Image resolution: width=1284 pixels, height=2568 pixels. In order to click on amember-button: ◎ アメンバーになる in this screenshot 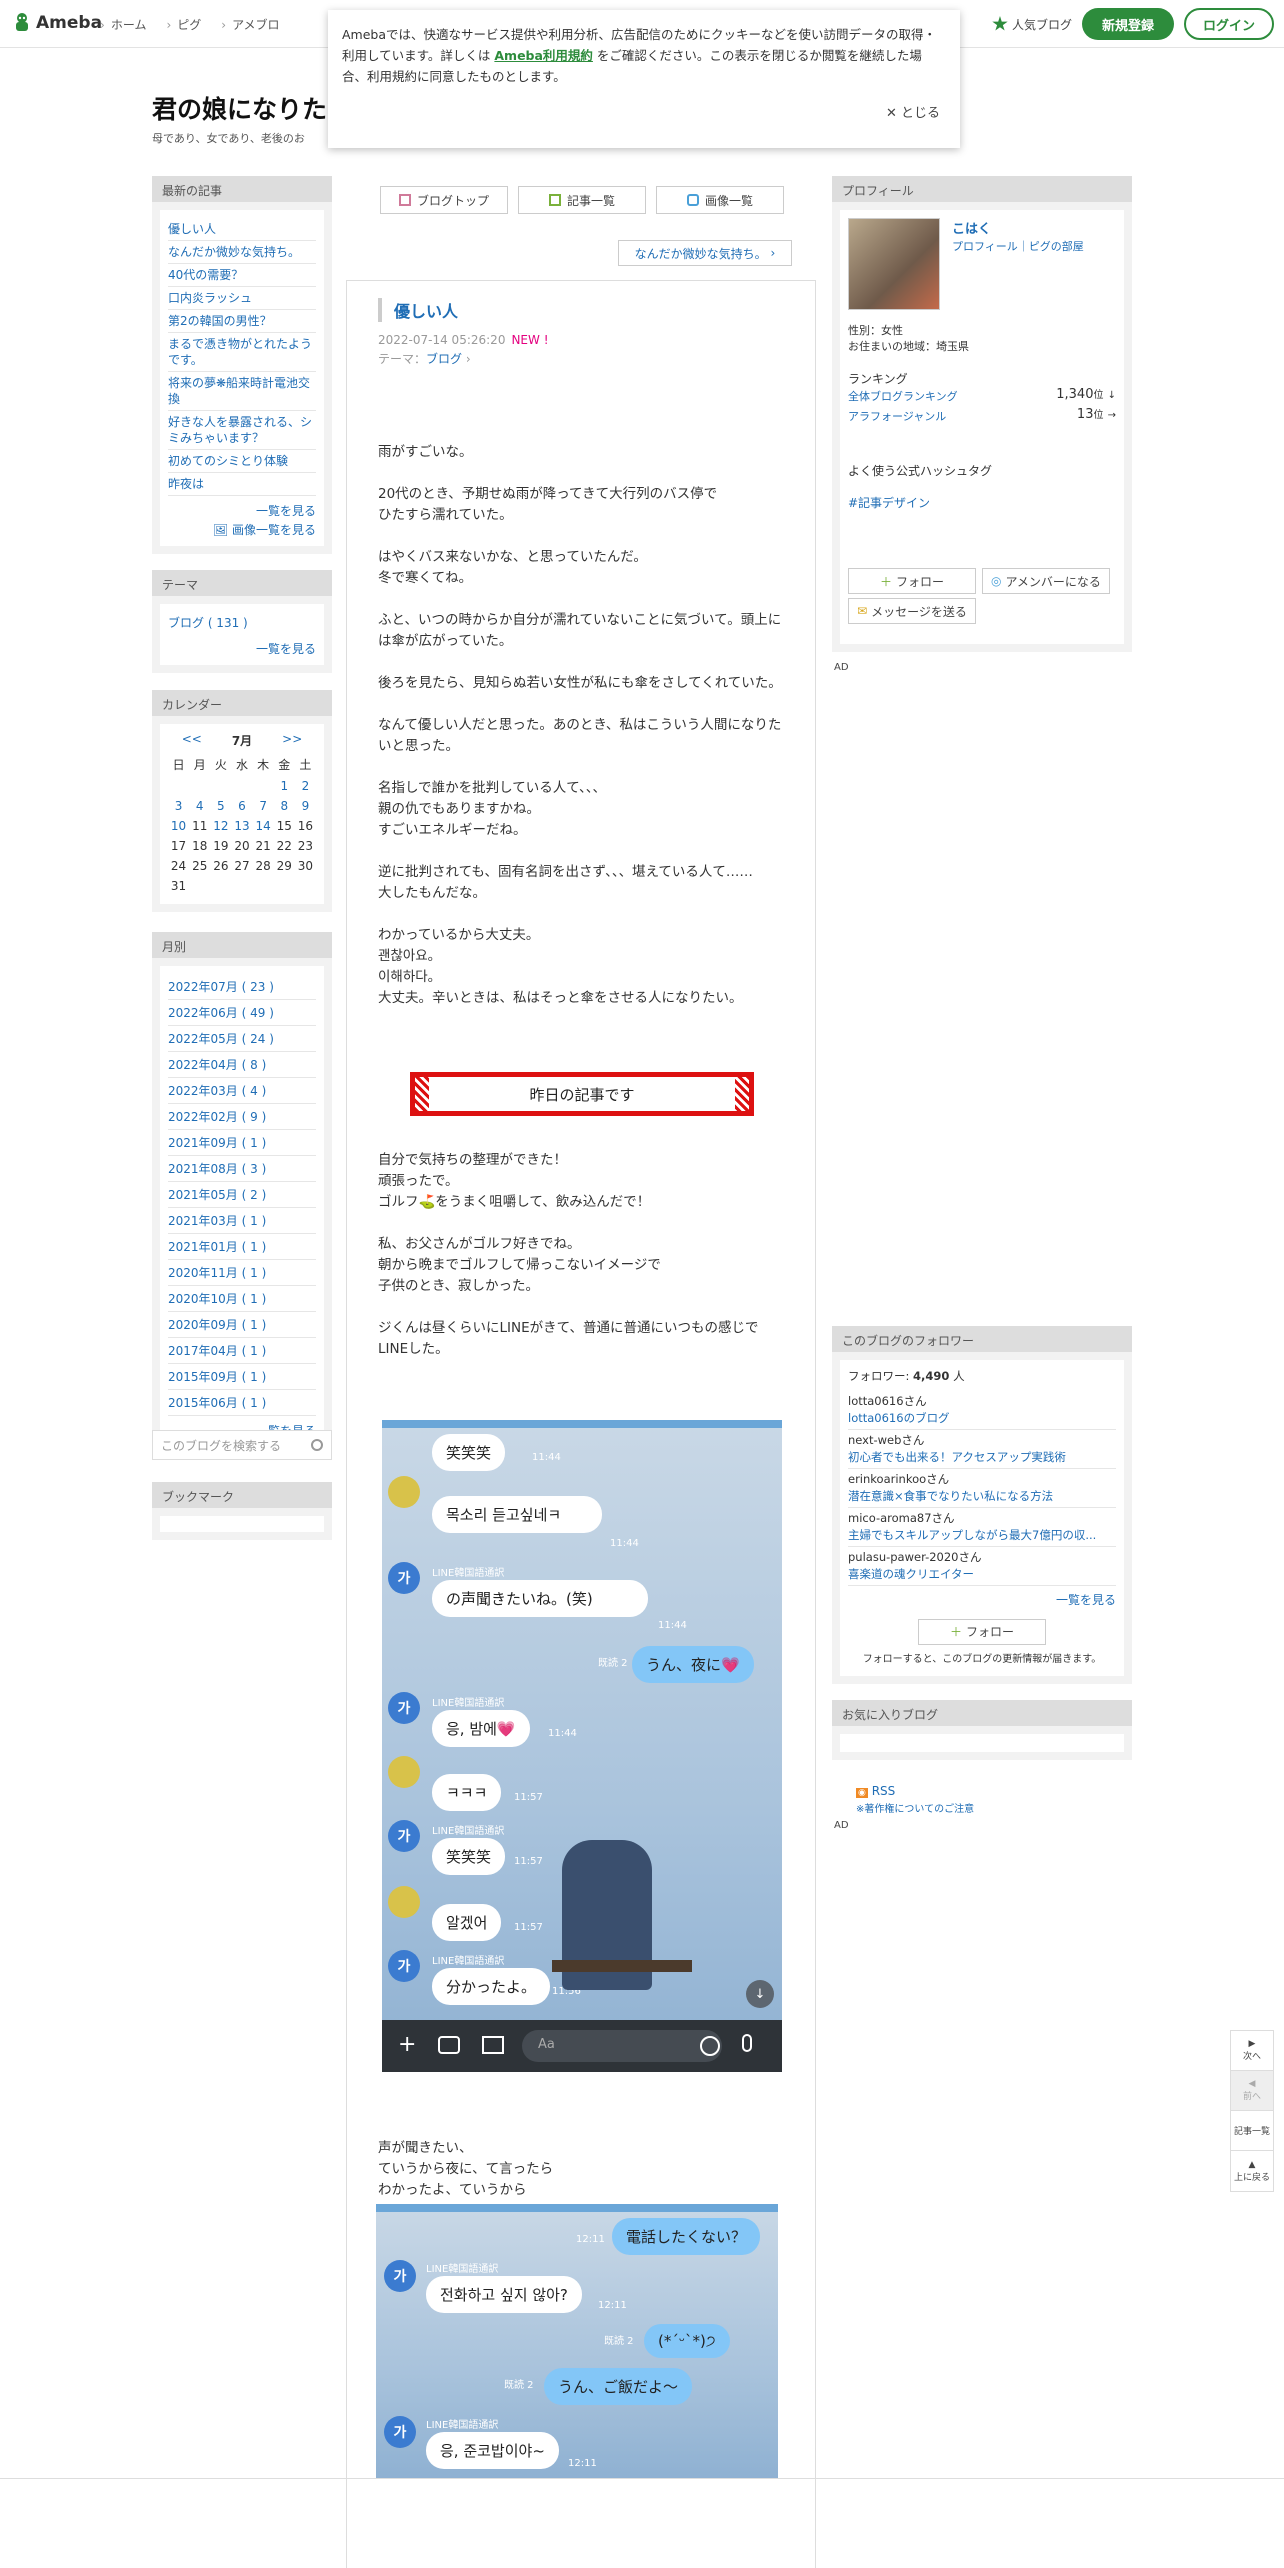, I will do `click(1046, 581)`.